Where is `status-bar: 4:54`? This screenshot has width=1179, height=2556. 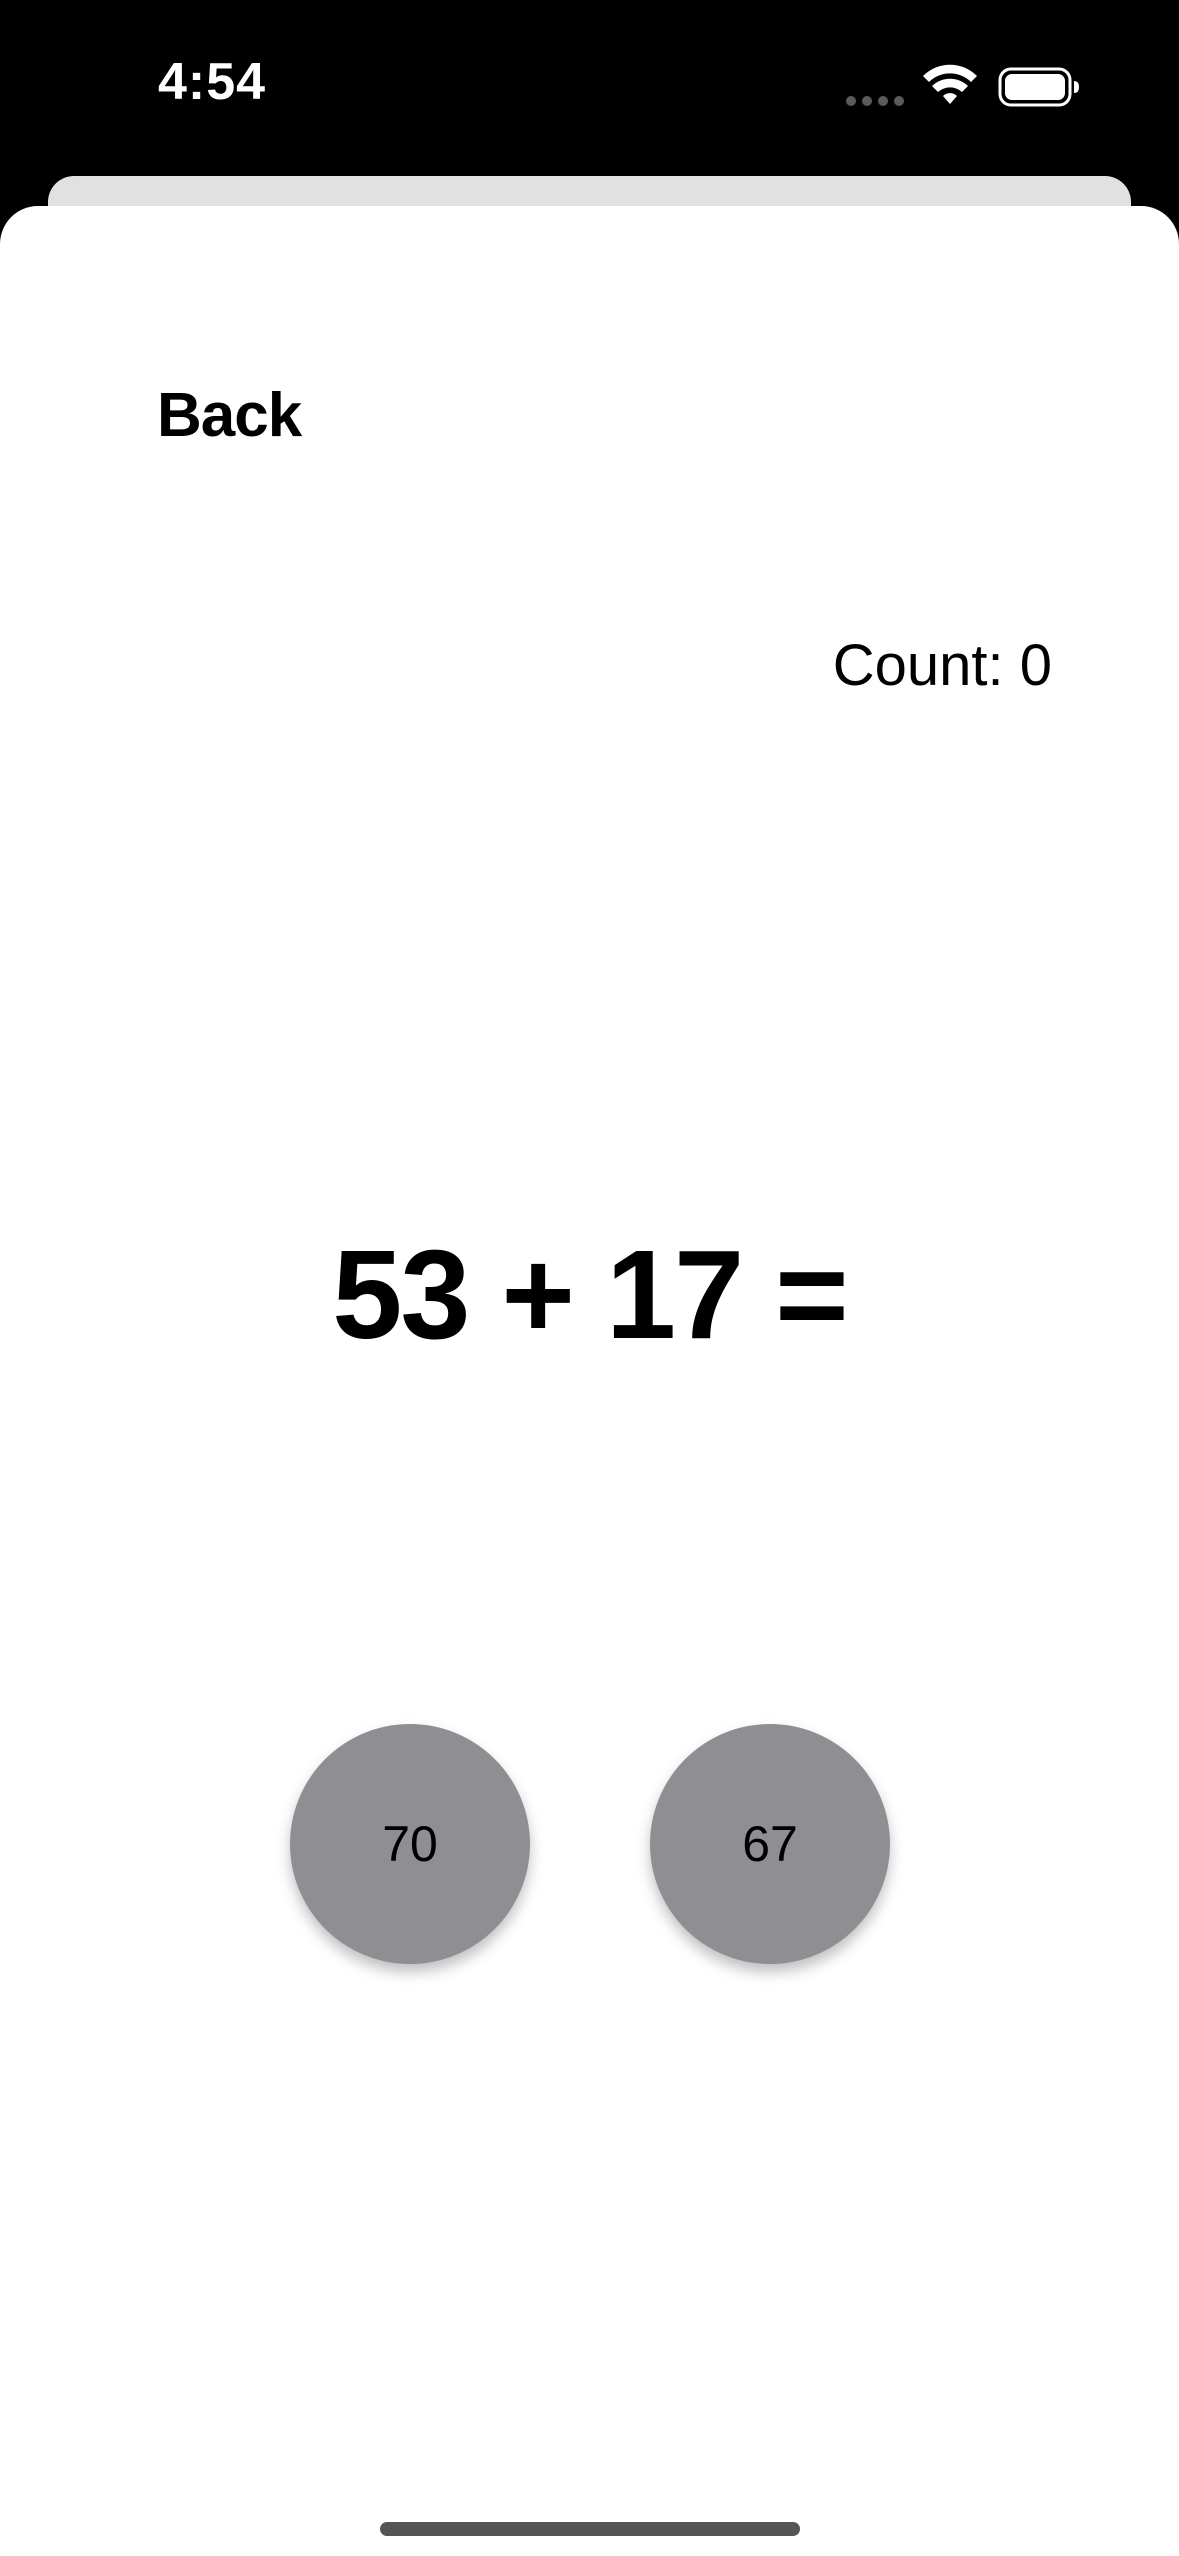
status-bar: 4:54 is located at coordinates (589, 85).